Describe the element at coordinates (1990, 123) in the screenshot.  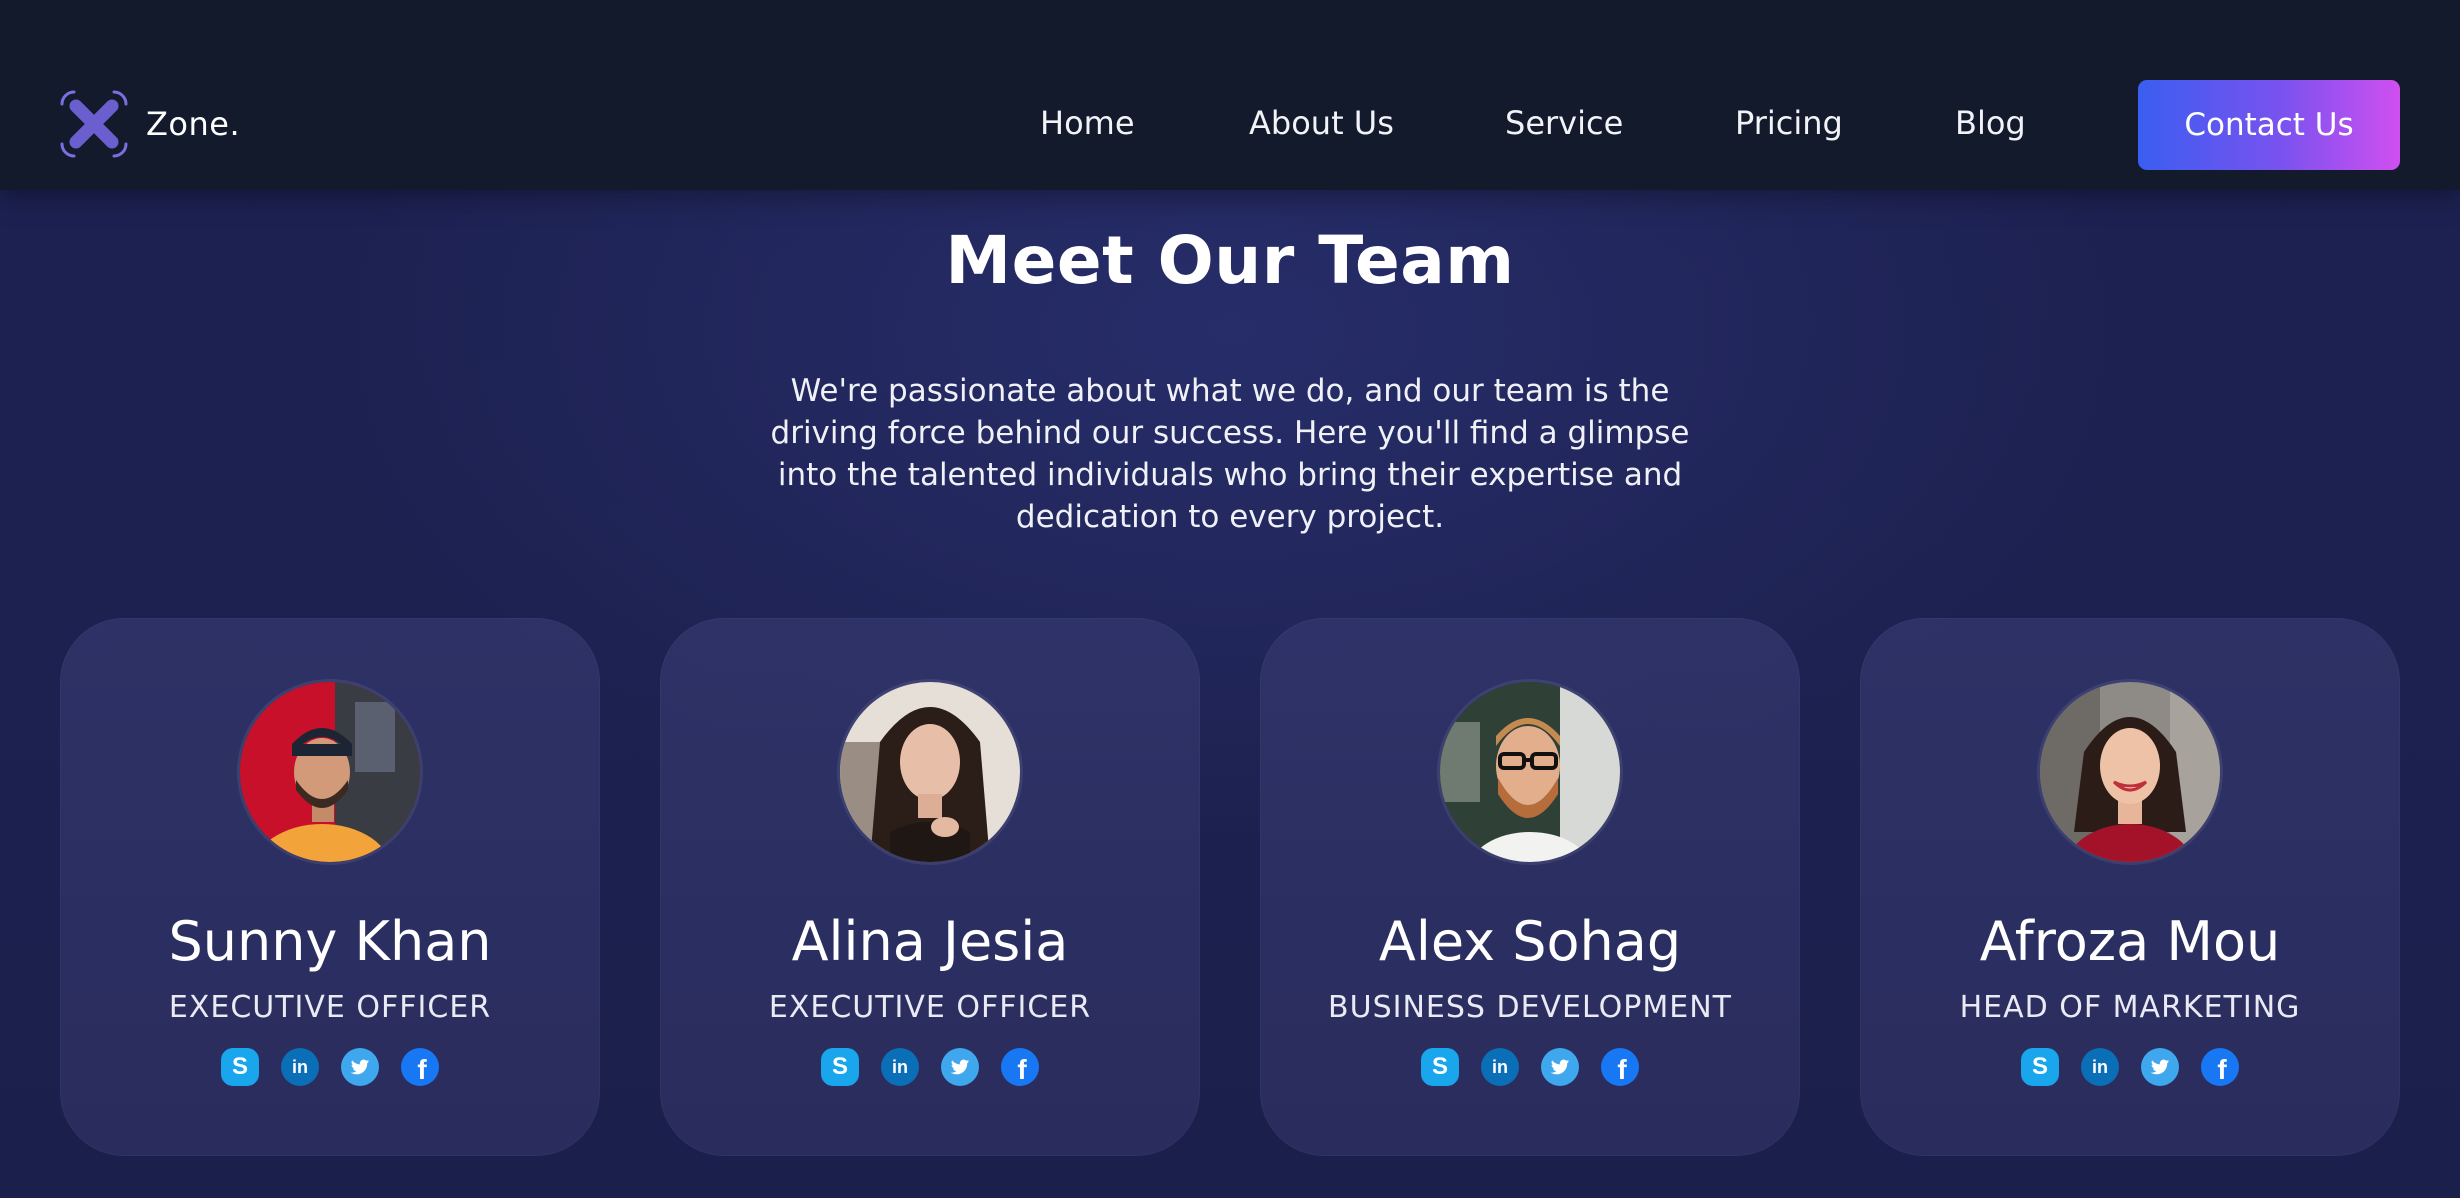
I see `nav-blog: Blog` at that location.